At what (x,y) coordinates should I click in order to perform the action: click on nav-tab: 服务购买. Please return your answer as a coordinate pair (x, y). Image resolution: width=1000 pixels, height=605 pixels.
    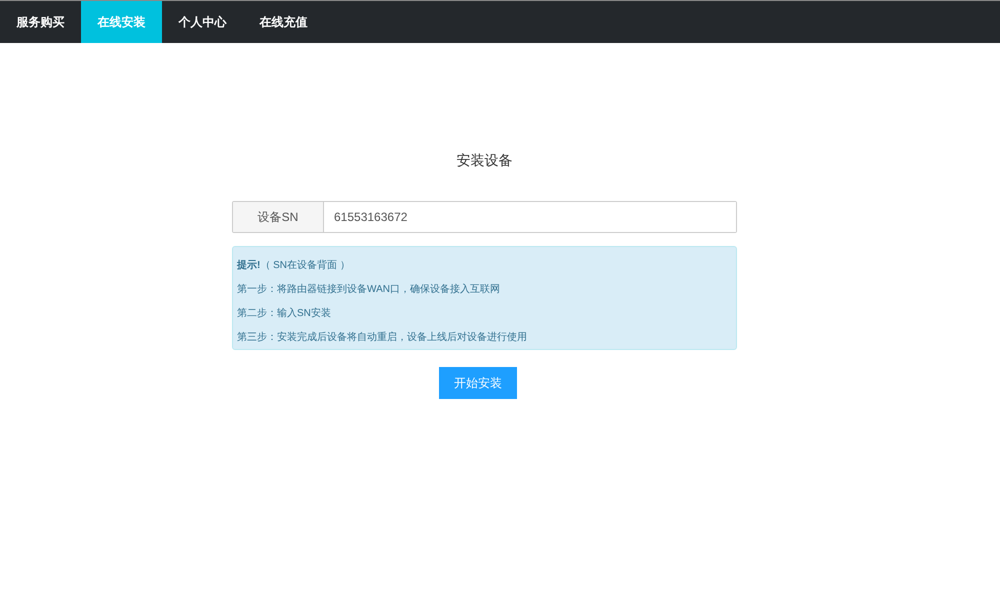
    Looking at the image, I should click on (40, 22).